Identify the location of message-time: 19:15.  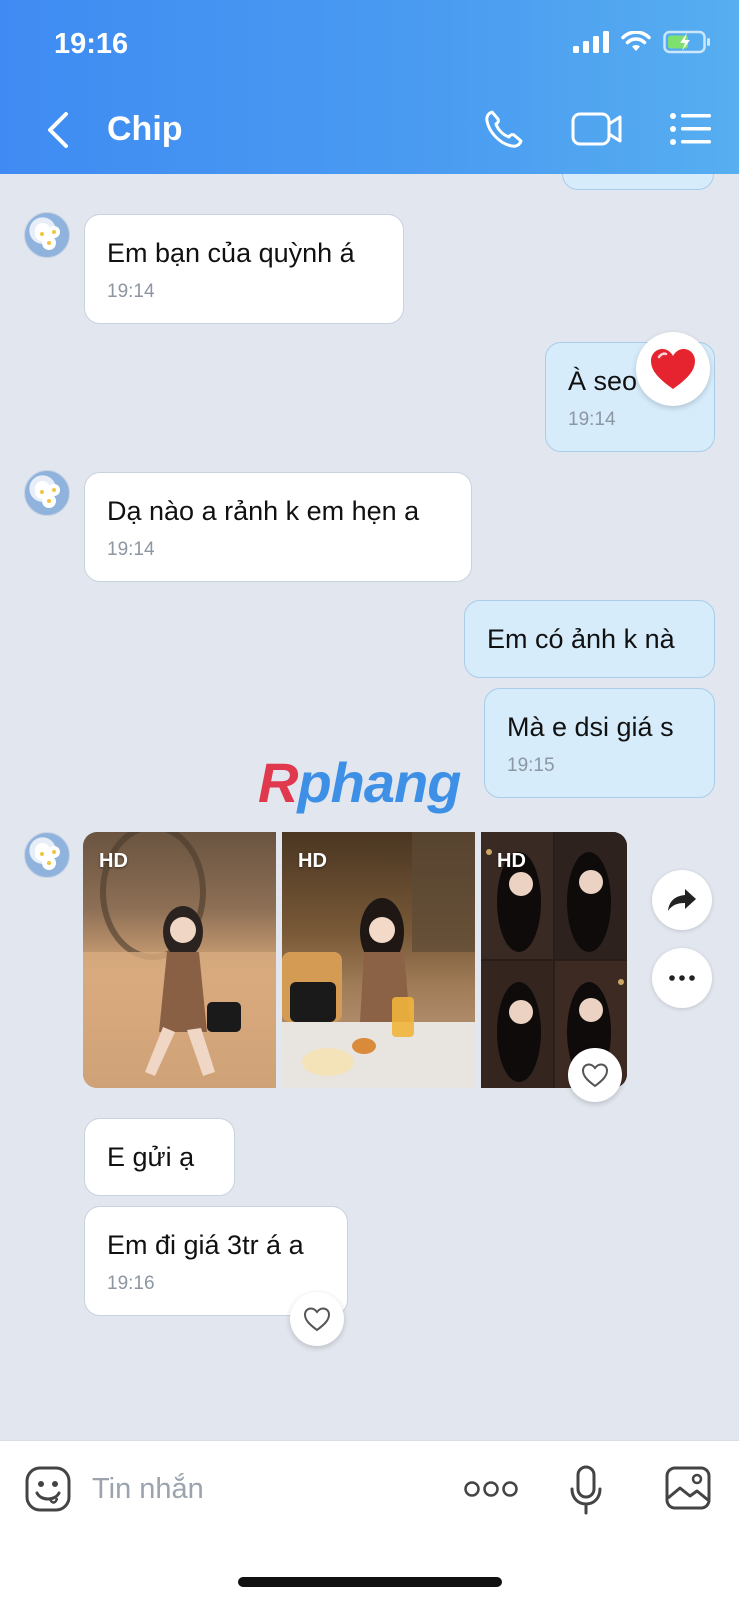
(531, 765).